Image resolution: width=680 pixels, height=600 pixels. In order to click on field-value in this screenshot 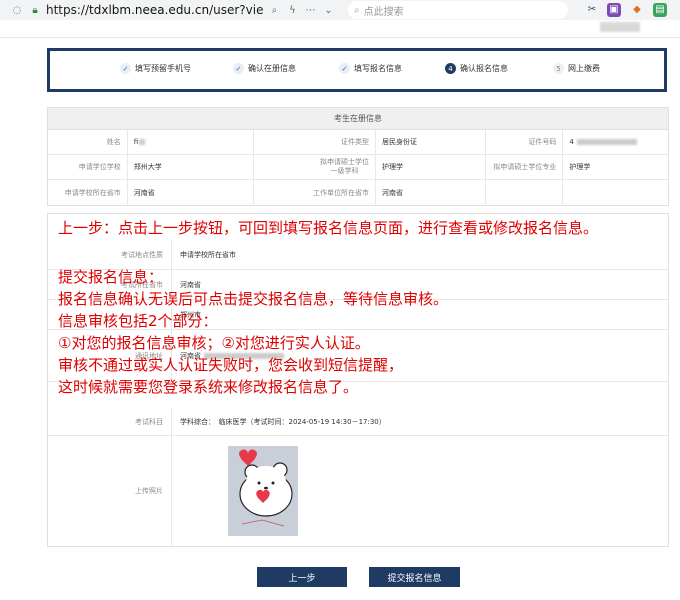, I will do `click(615, 192)`.